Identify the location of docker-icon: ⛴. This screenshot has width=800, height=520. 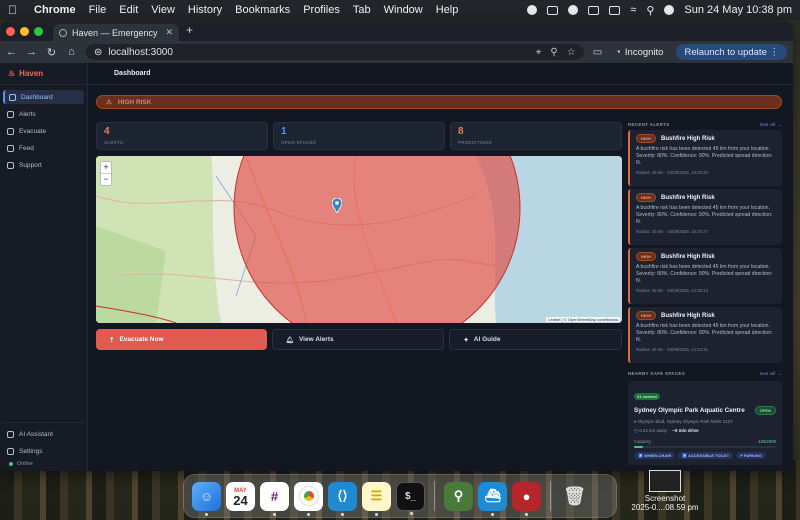
(492, 498).